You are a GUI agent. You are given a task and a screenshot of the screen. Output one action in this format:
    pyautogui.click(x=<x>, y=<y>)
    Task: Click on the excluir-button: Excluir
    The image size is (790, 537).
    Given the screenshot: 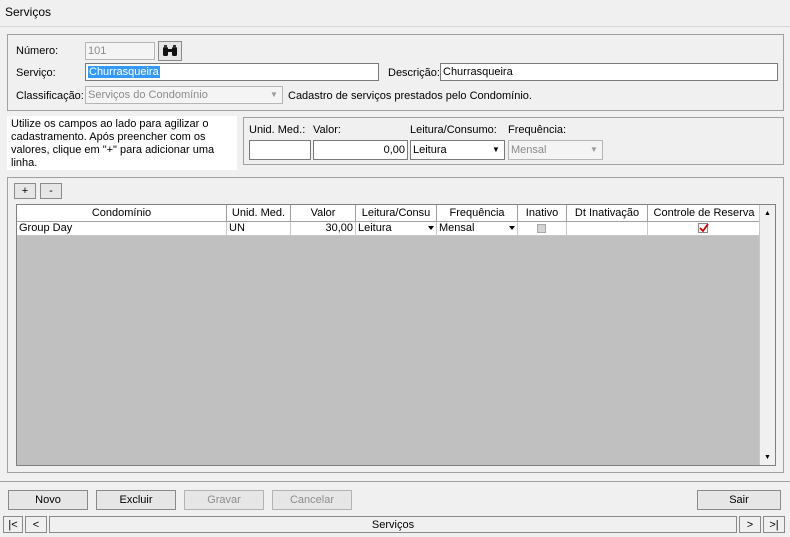 What is the action you would take?
    pyautogui.click(x=136, y=500)
    